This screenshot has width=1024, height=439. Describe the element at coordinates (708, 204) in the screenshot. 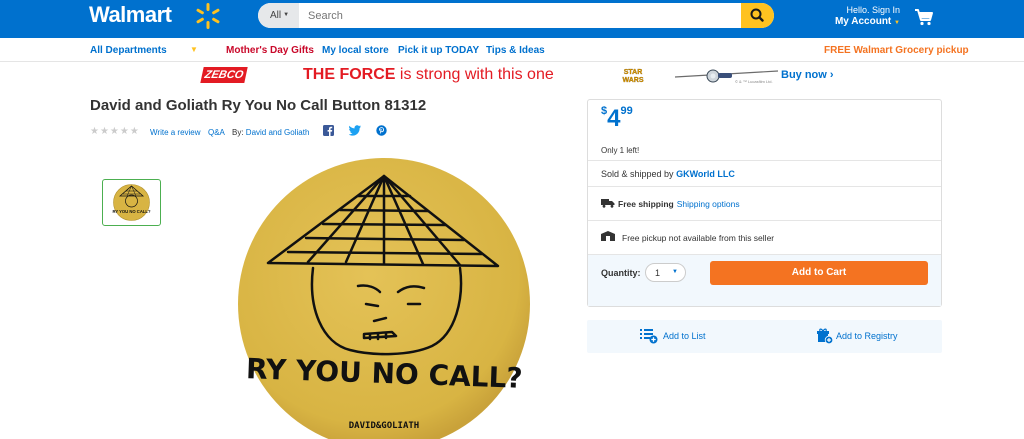

I see `shipping-options-link: Shipping options` at that location.